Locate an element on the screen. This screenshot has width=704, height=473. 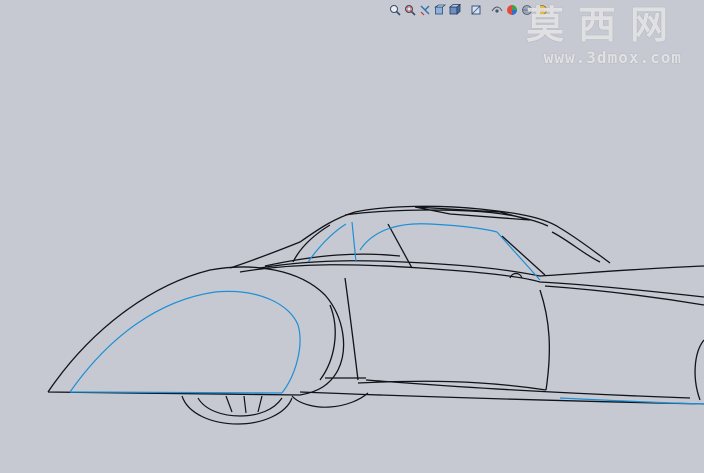
section-view-icon is located at coordinates (439, 10).